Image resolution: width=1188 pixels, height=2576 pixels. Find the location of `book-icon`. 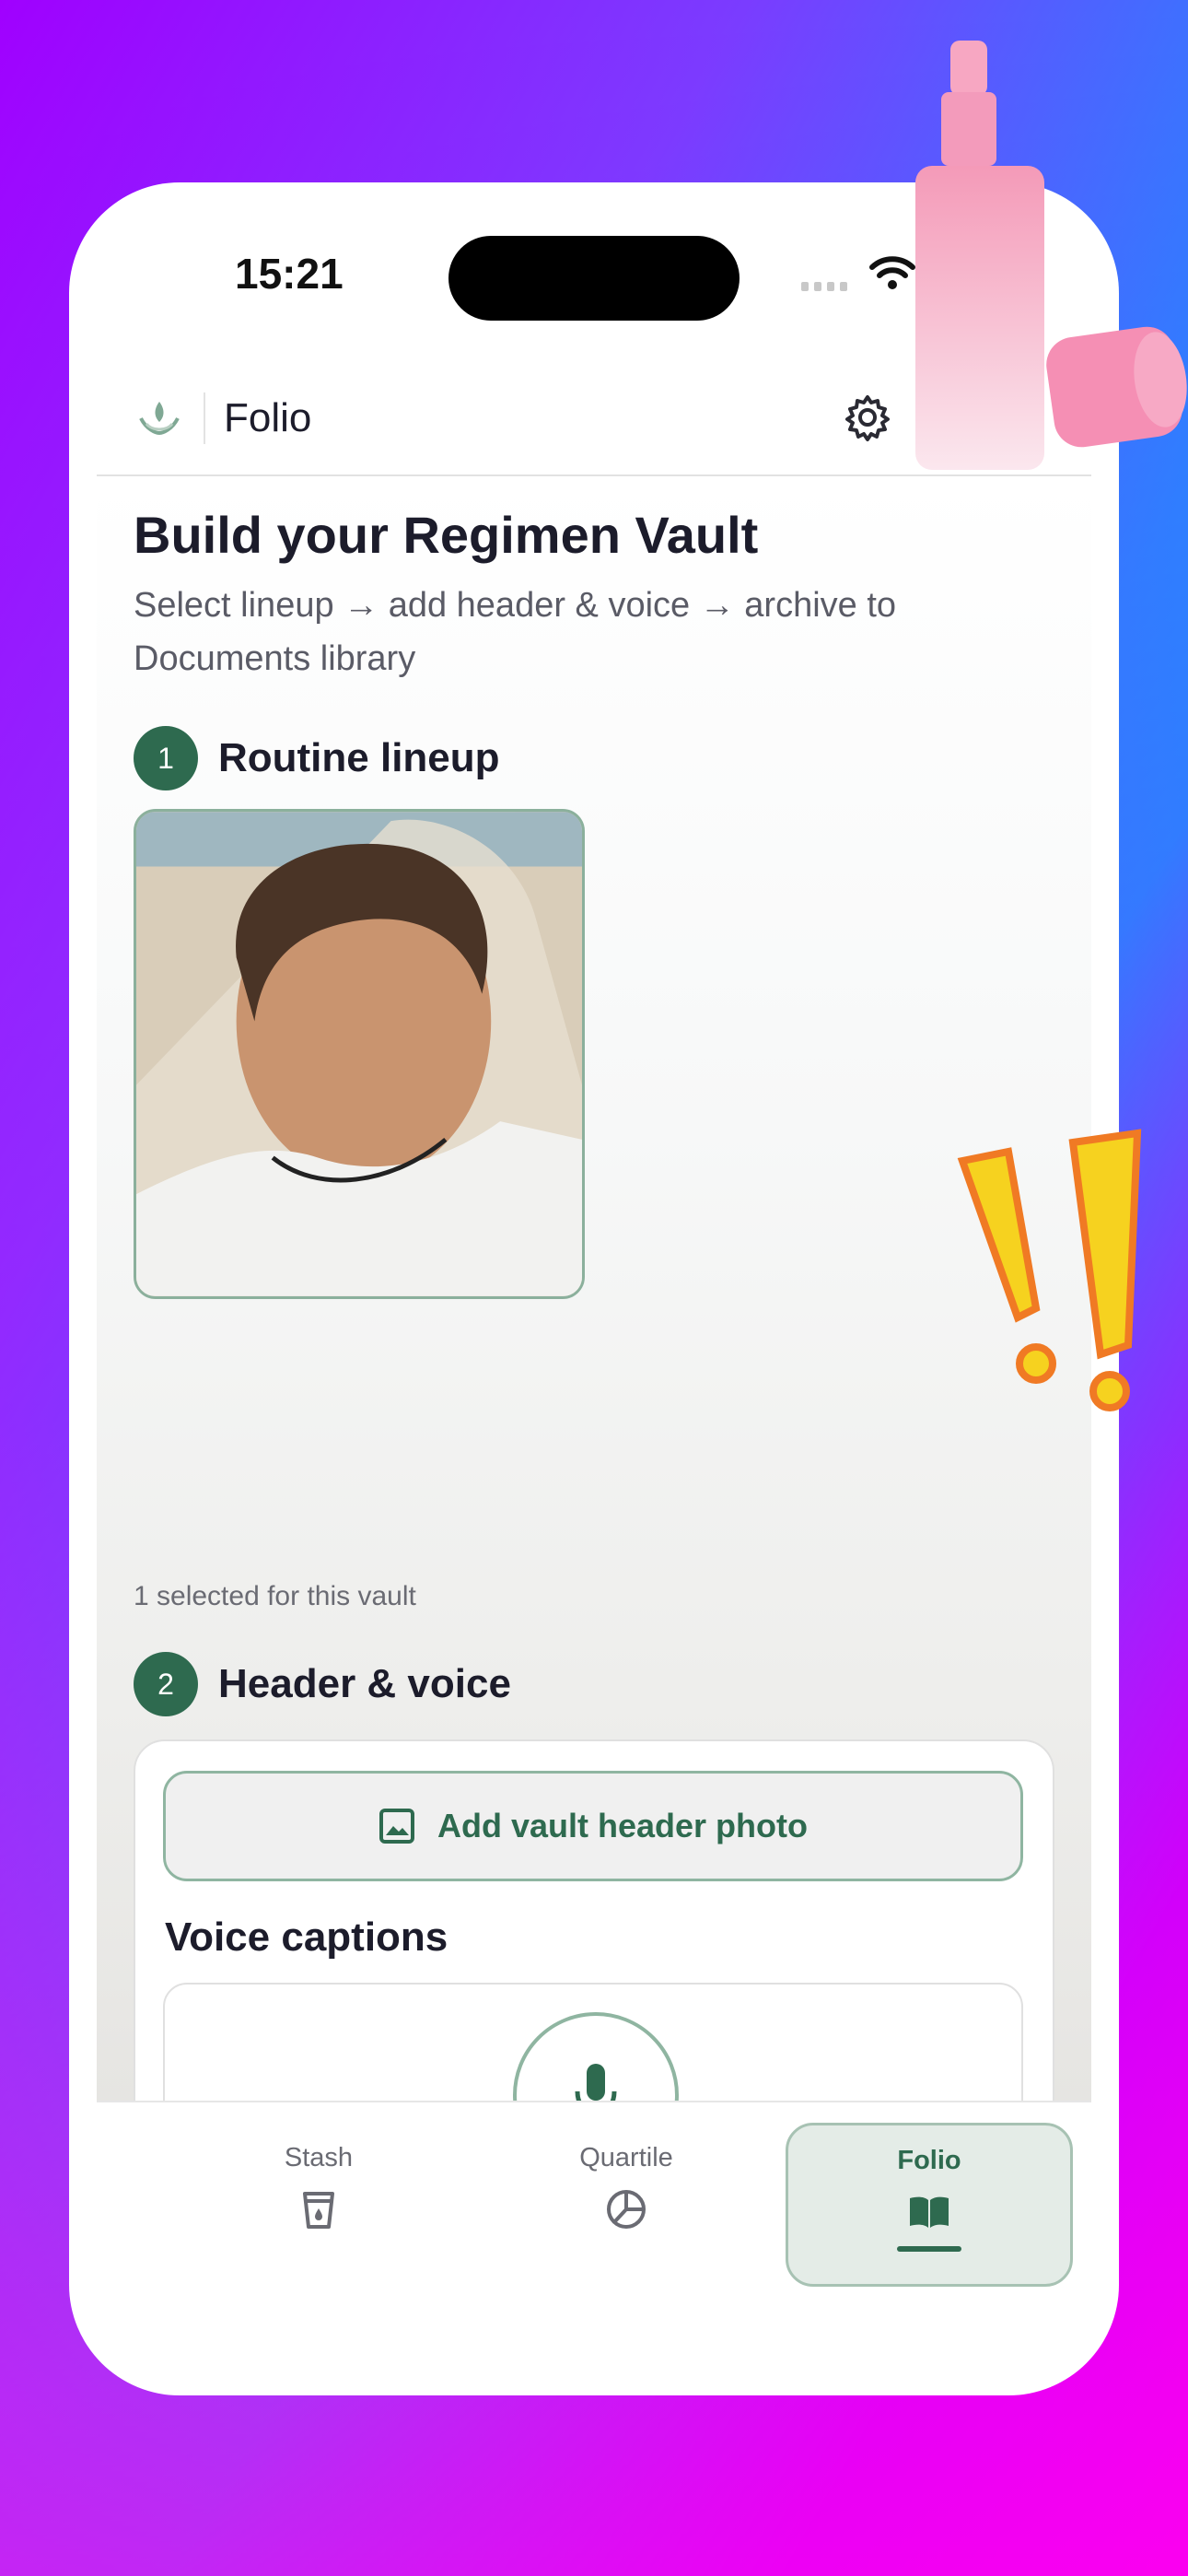

book-icon is located at coordinates (929, 2212).